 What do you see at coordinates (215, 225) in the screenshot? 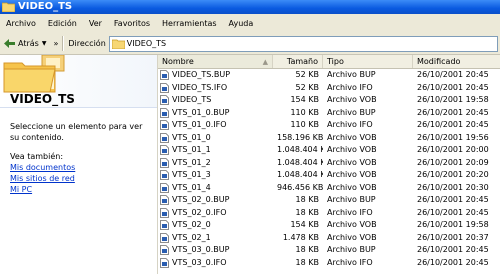
I see `file-name-cell: VTS_02_0` at bounding box center [215, 225].